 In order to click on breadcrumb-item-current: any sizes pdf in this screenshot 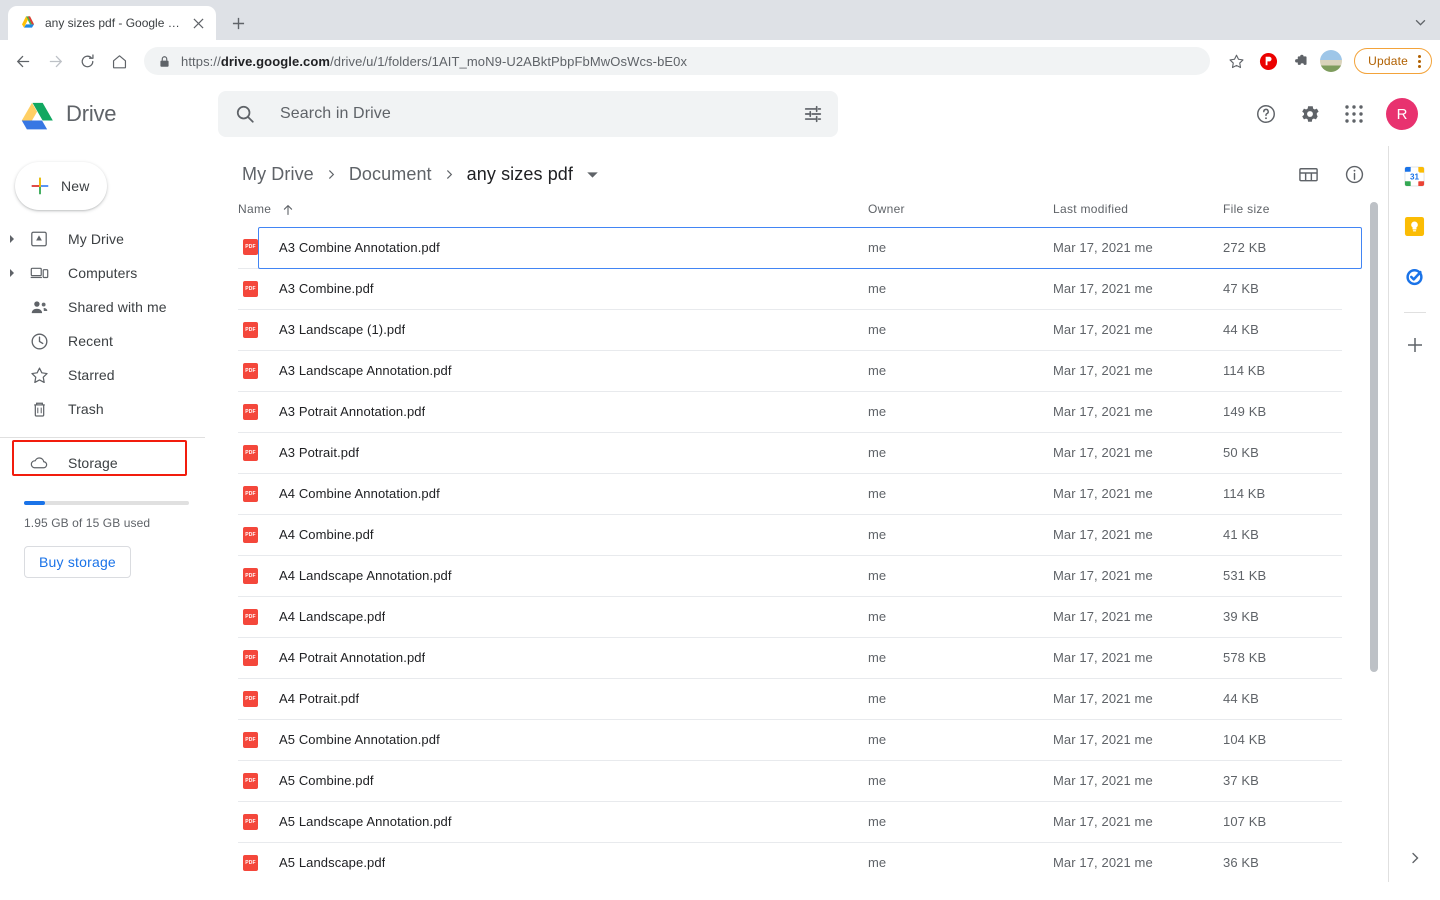, I will do `click(520, 174)`.